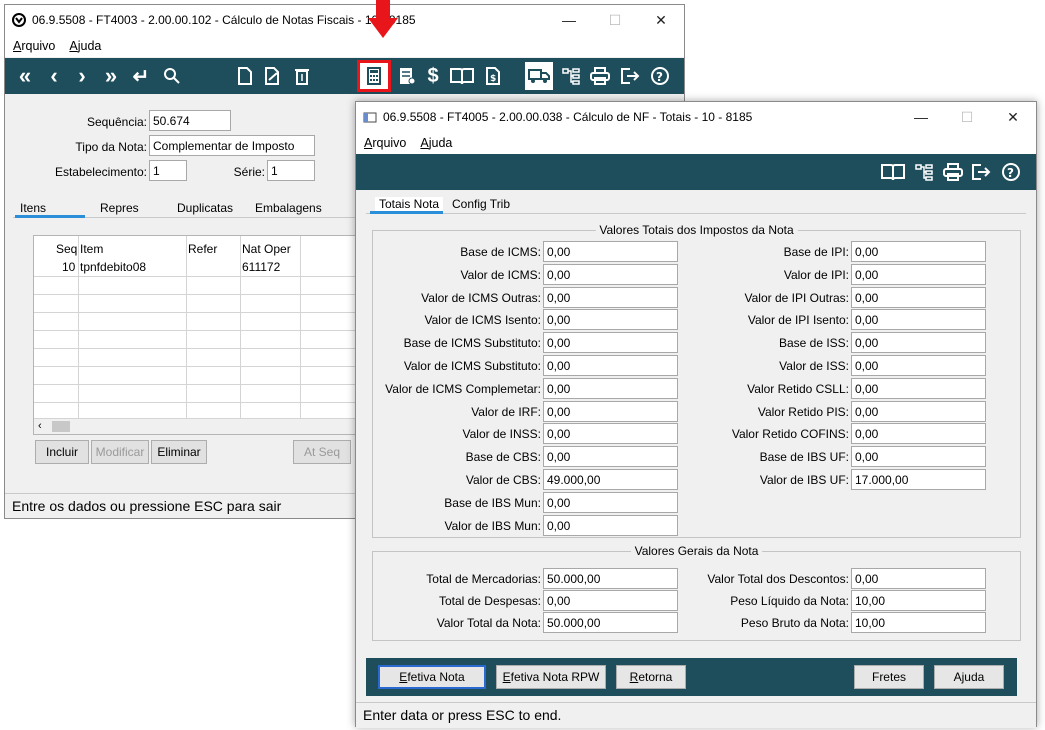  I want to click on calculator-icon, so click(374, 76).